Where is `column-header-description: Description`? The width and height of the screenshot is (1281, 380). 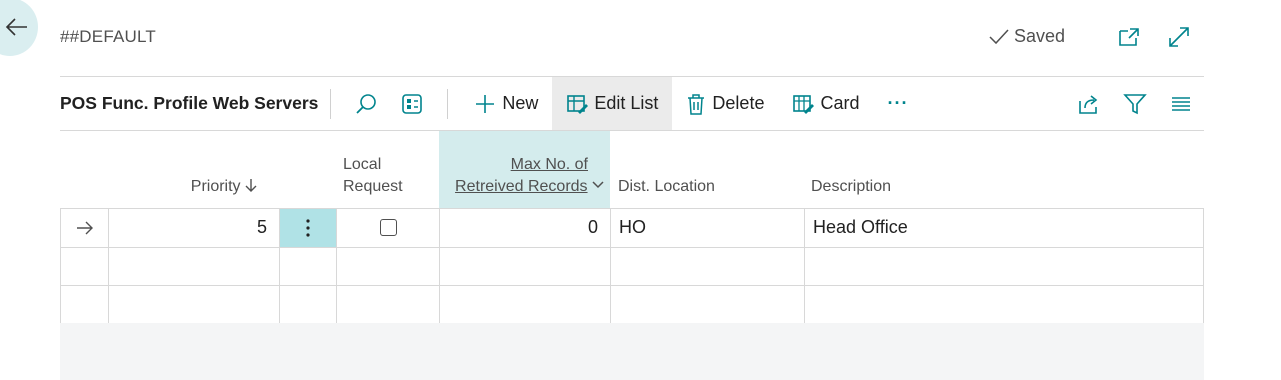
column-header-description: Description is located at coordinates (1004, 169).